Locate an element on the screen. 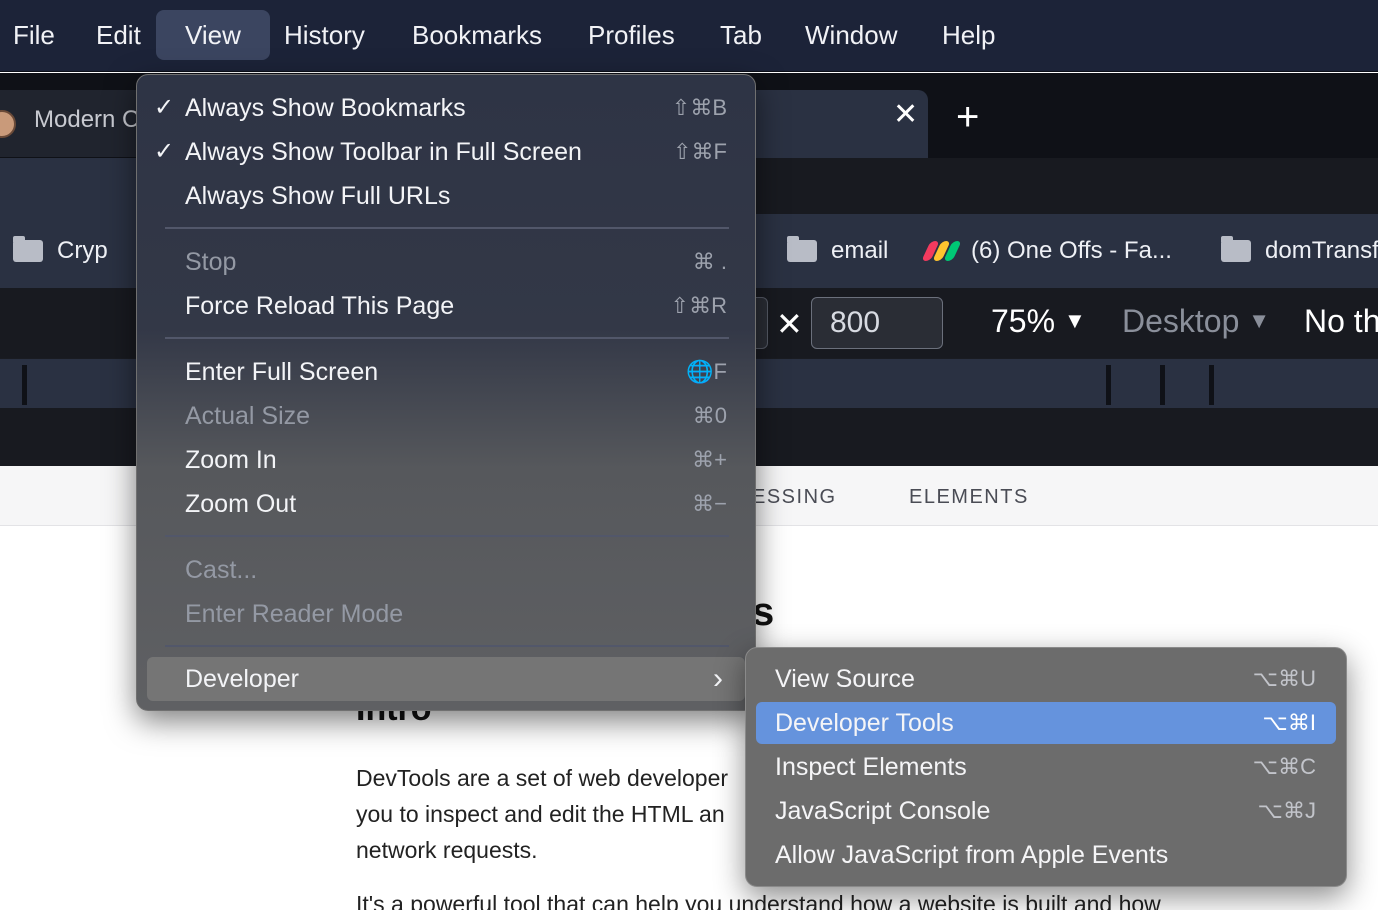  shortcut-label: ⌥⌘U is located at coordinates (1284, 678).